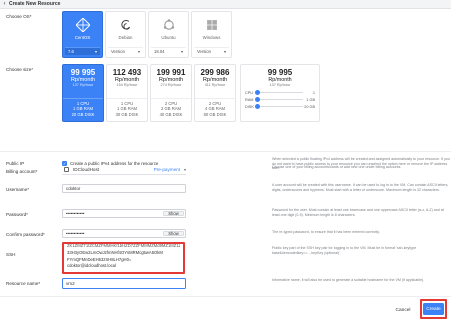 The height and width of the screenshot is (321, 451). What do you see at coordinates (82, 25) in the screenshot?
I see `centos-icon` at bounding box center [82, 25].